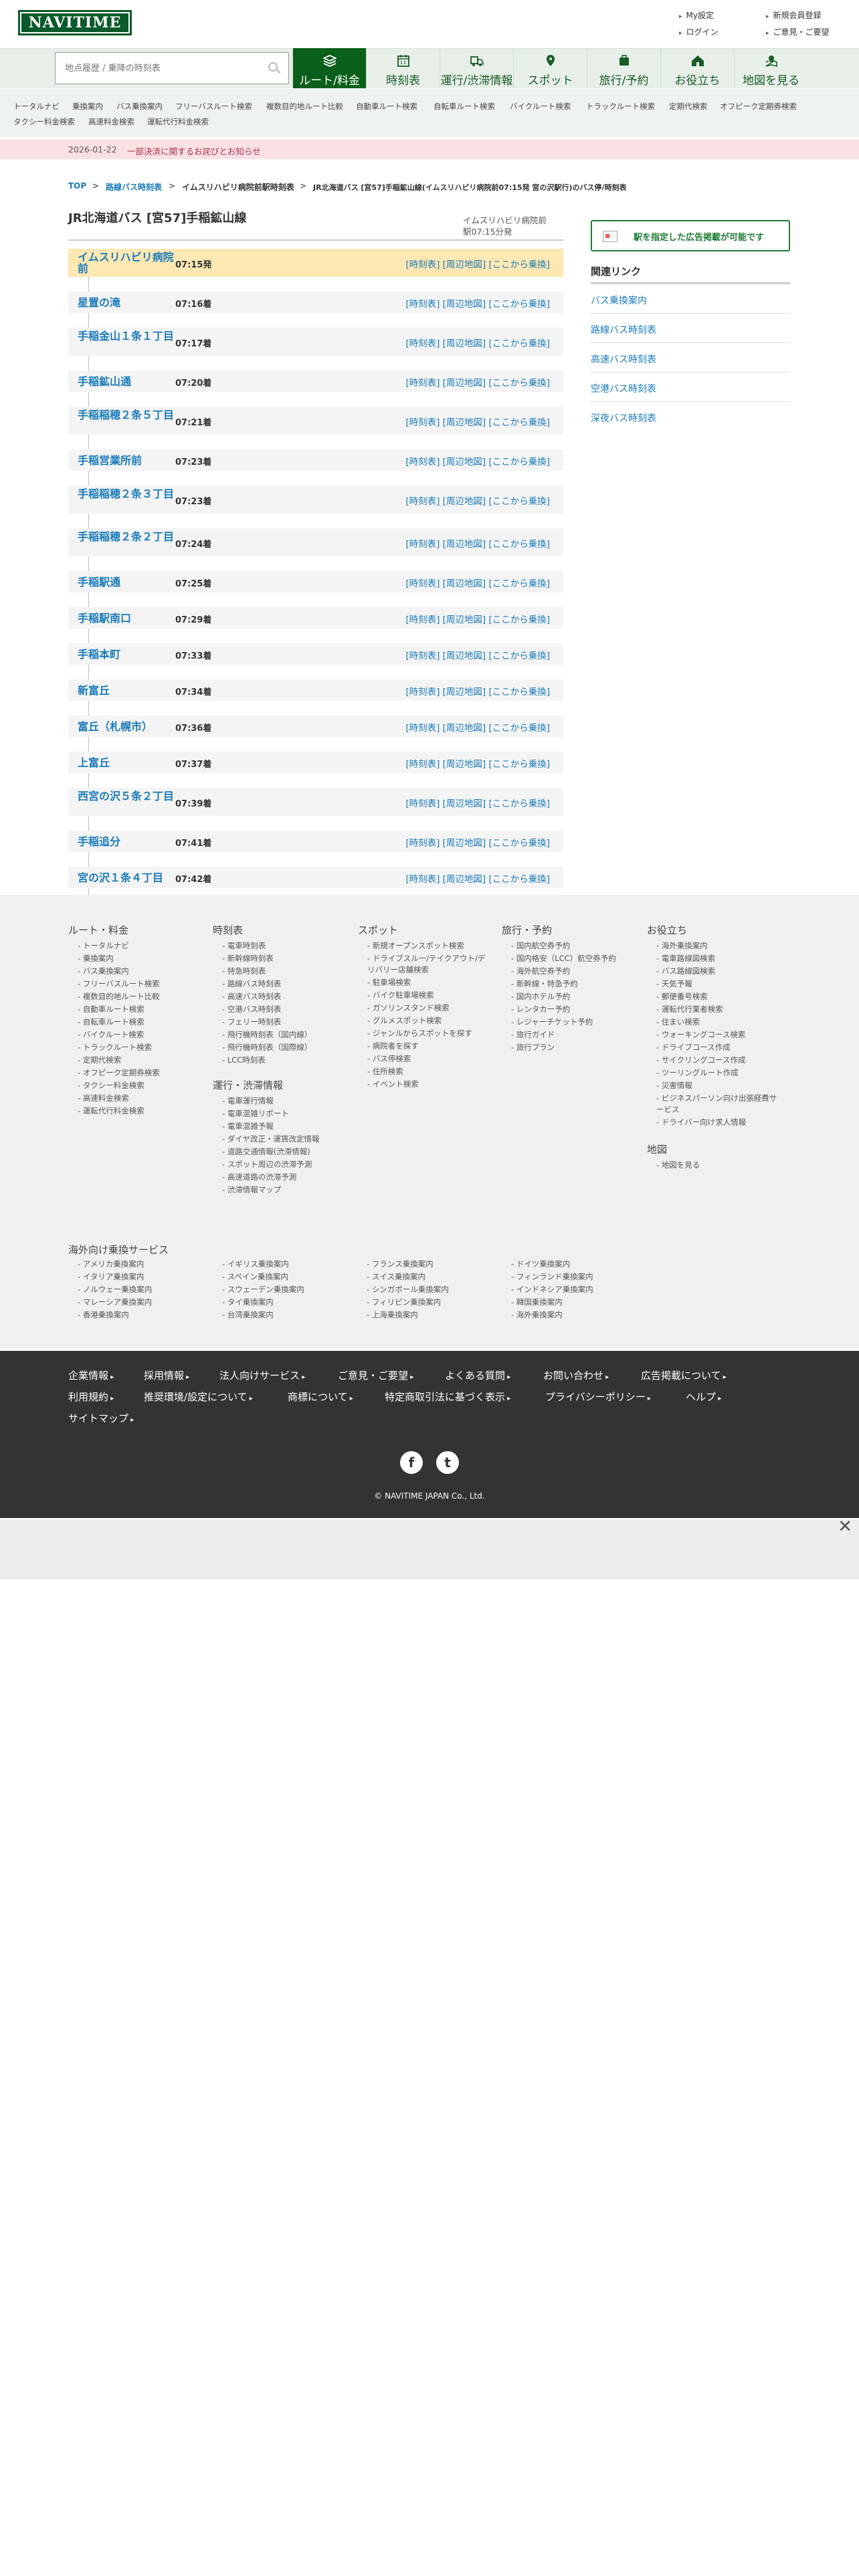 The width and height of the screenshot is (859, 2576). What do you see at coordinates (103, 945) in the screenshot?
I see `footer-link: トータルナビ` at bounding box center [103, 945].